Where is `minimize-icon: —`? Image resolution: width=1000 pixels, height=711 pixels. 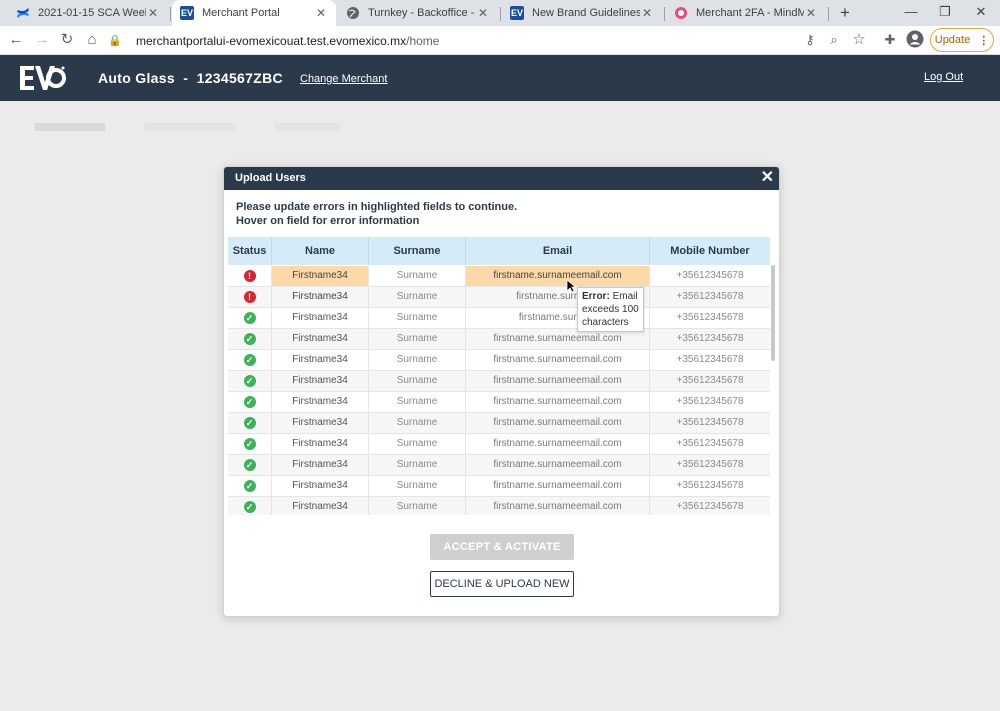
minimize-icon: — is located at coordinates (911, 12).